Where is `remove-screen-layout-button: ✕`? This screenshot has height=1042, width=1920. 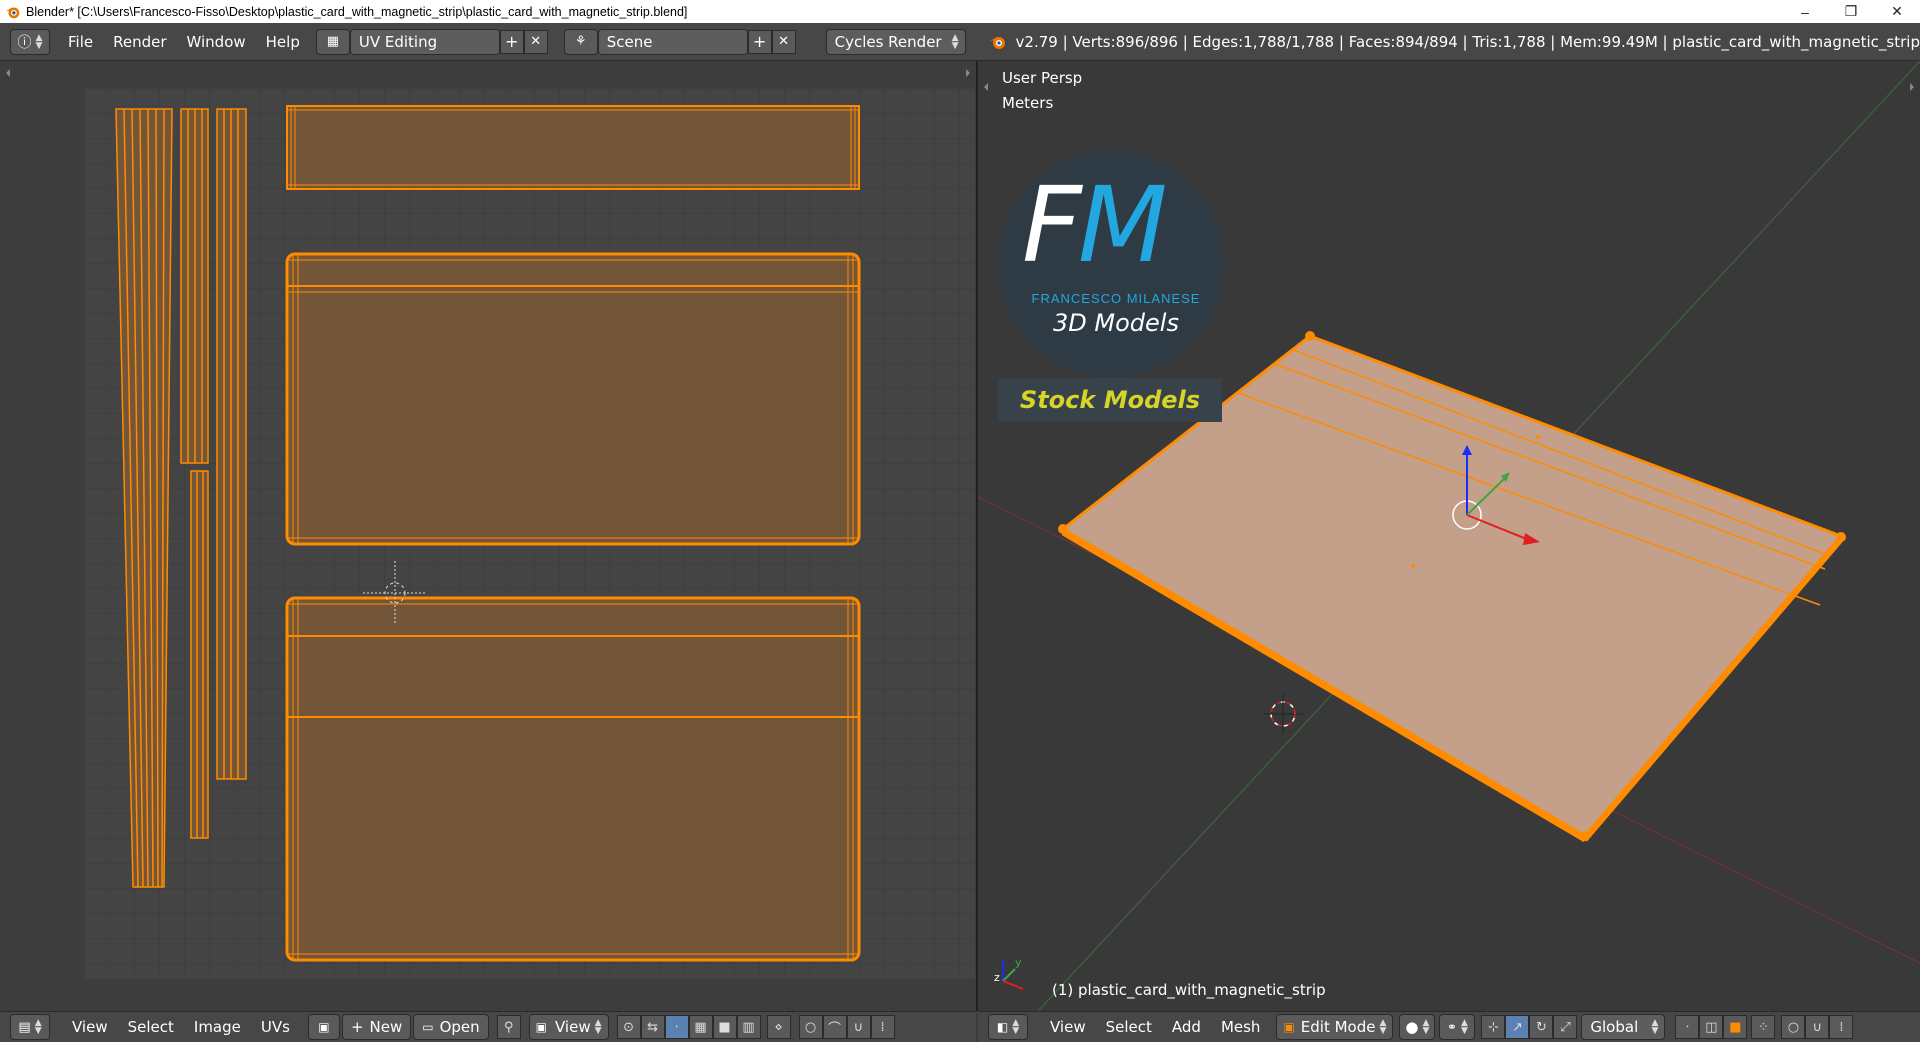 remove-screen-layout-button: ✕ is located at coordinates (535, 41).